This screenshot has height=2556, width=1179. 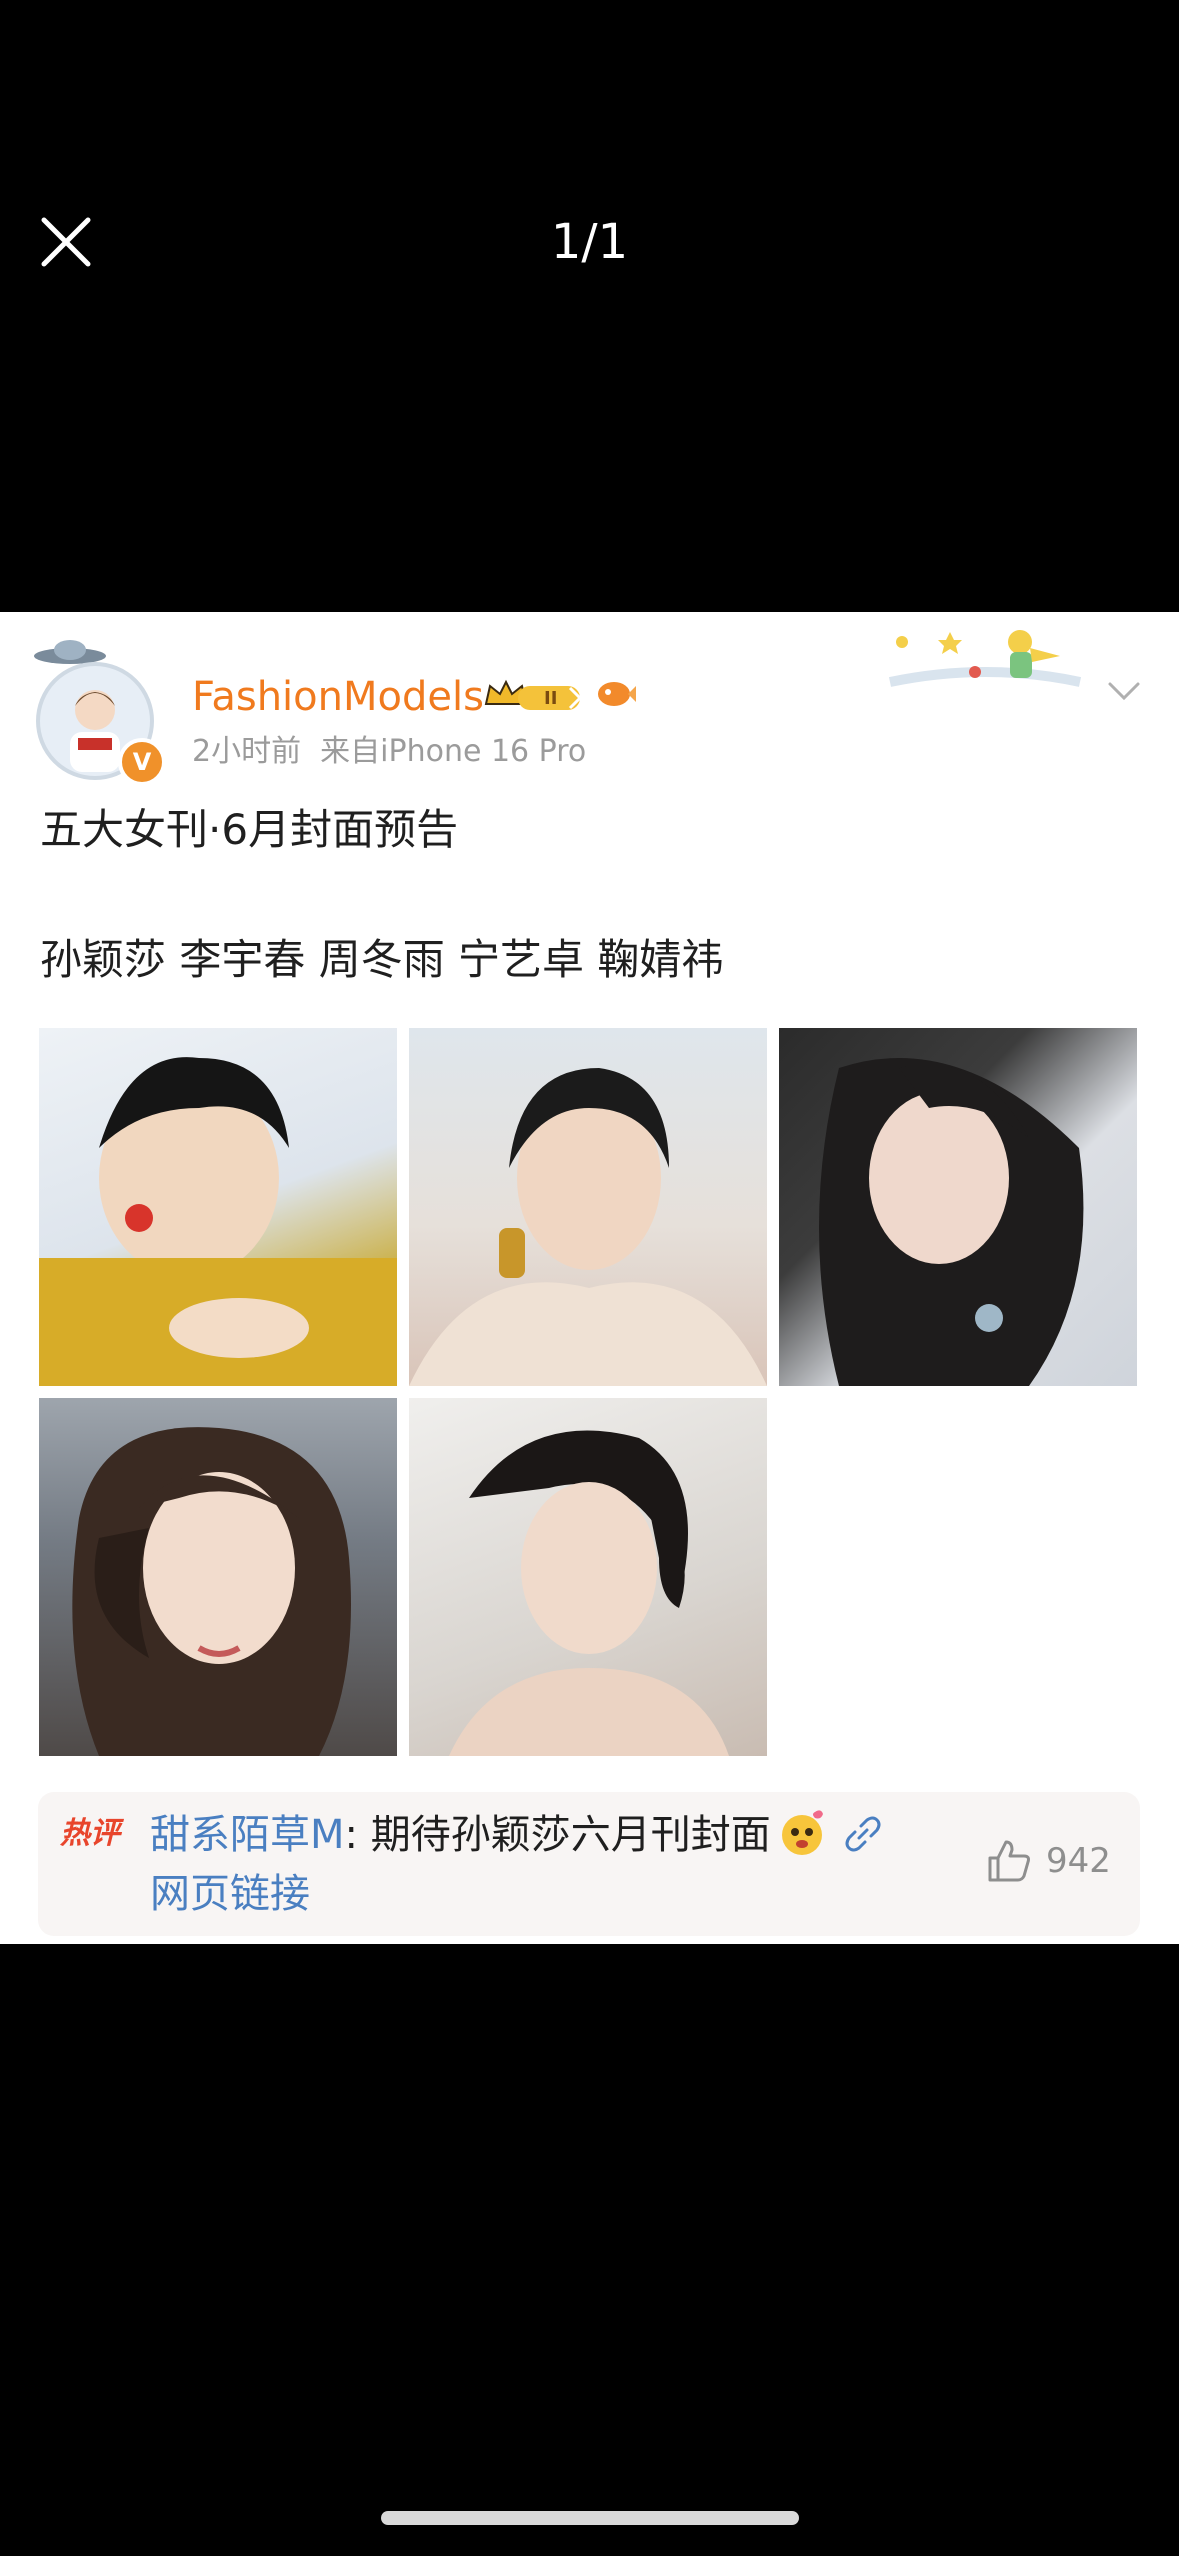 What do you see at coordinates (533, 694) in the screenshot?
I see `crown-level-badge-icon: II` at bounding box center [533, 694].